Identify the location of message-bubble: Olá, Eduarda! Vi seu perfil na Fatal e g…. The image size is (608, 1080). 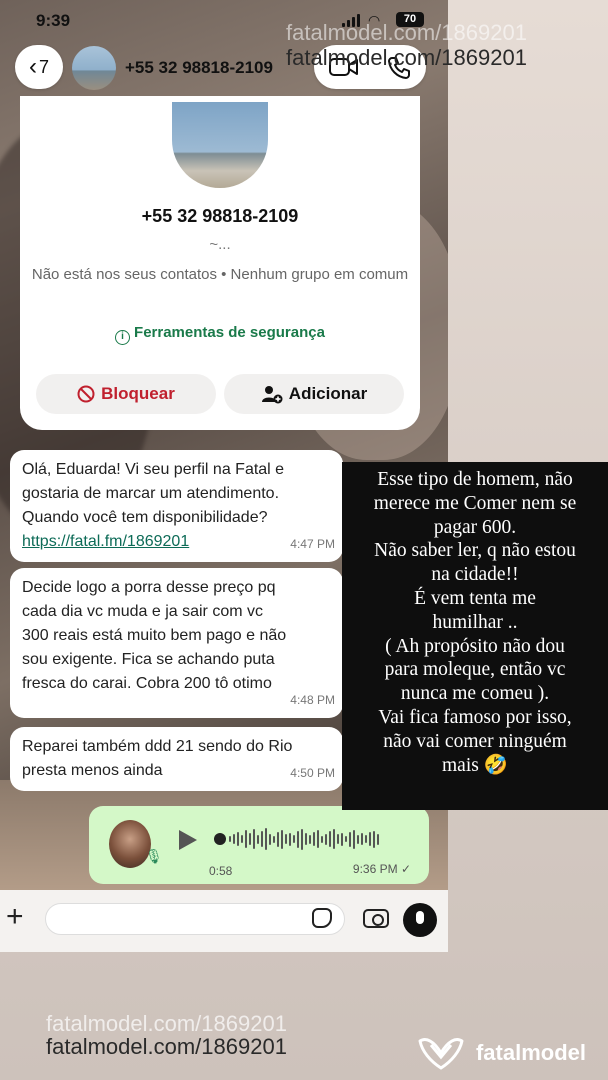
(176, 506).